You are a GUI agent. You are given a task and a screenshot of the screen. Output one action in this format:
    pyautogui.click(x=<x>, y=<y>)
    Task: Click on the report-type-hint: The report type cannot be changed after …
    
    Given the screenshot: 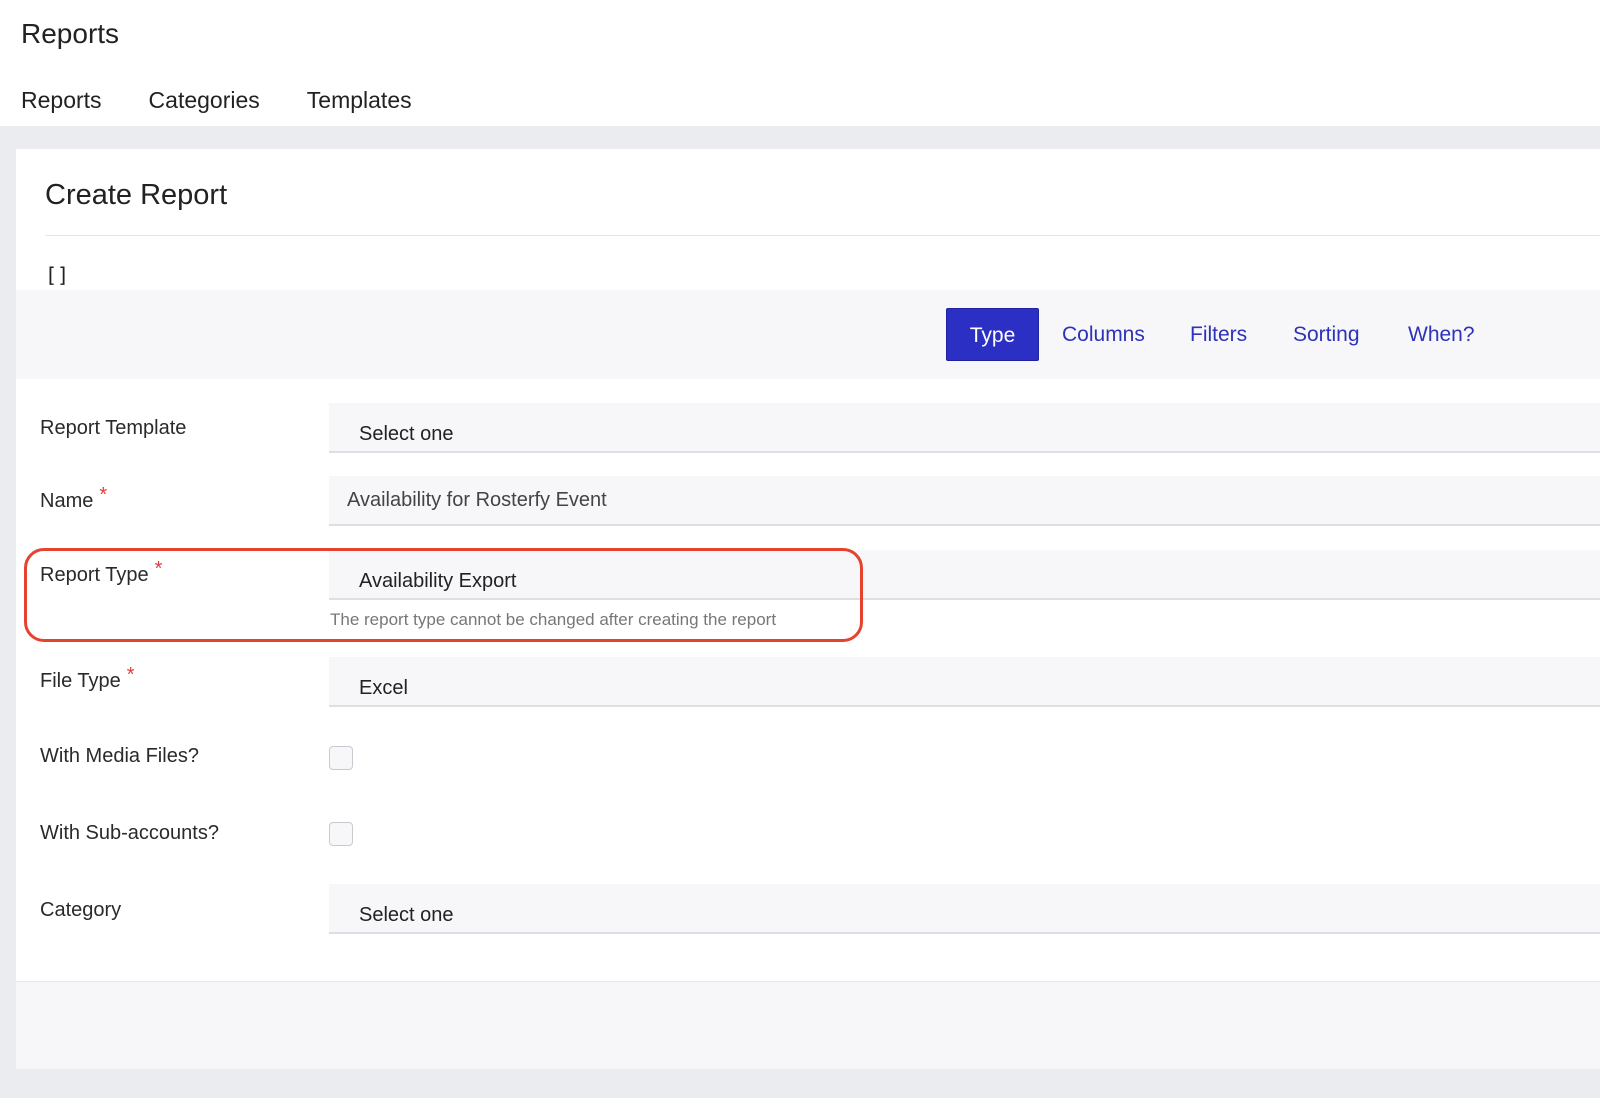 What is the action you would take?
    pyautogui.click(x=553, y=619)
    